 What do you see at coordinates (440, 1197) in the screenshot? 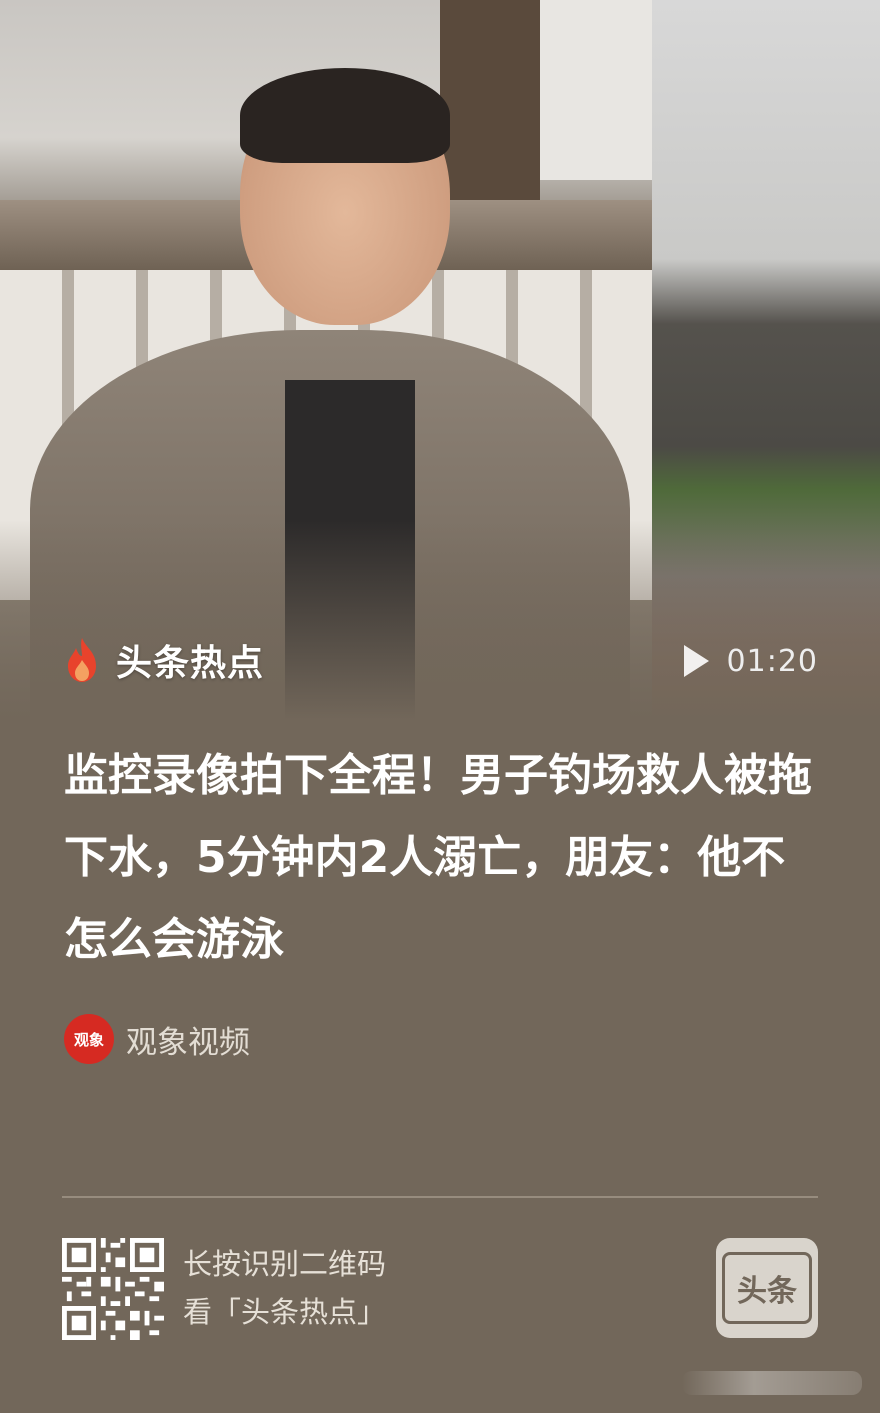
I see `divider` at bounding box center [440, 1197].